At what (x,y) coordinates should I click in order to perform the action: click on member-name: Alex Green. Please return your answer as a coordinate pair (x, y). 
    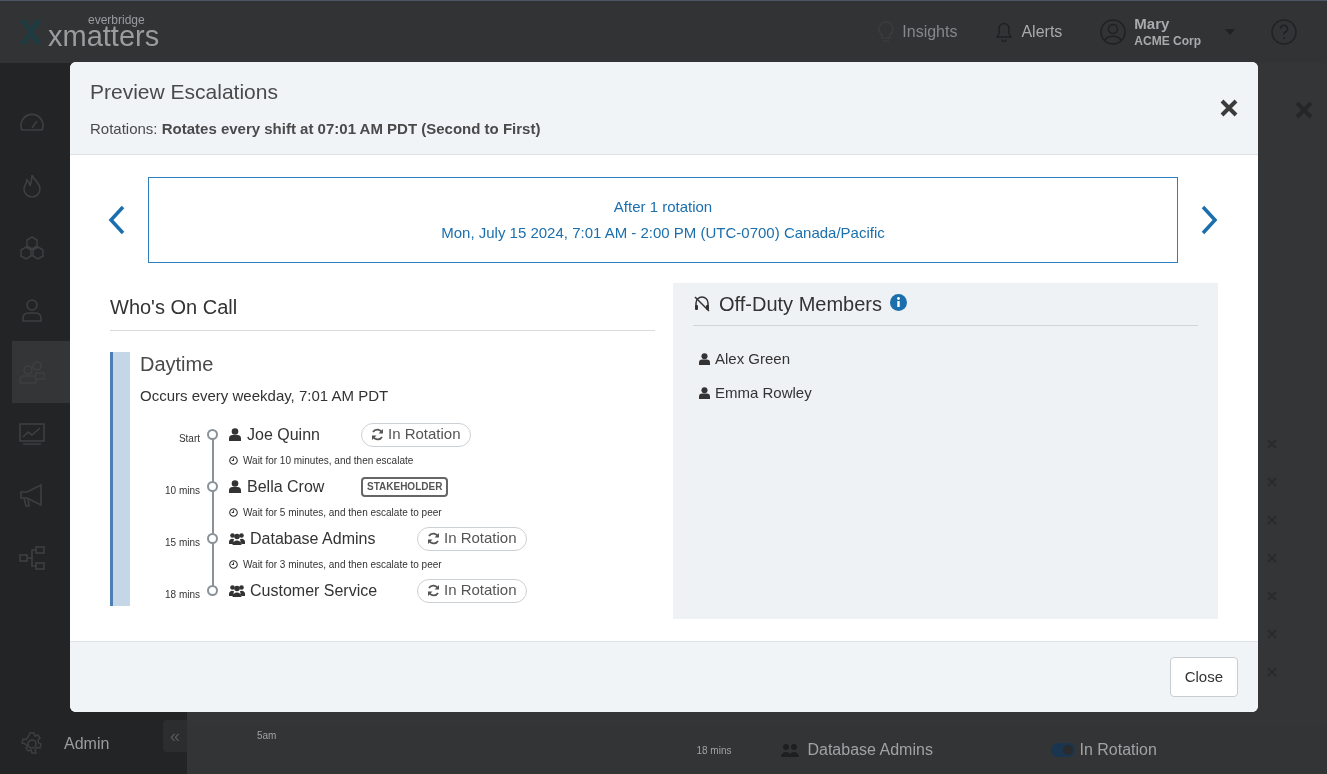
    Looking at the image, I should click on (753, 359).